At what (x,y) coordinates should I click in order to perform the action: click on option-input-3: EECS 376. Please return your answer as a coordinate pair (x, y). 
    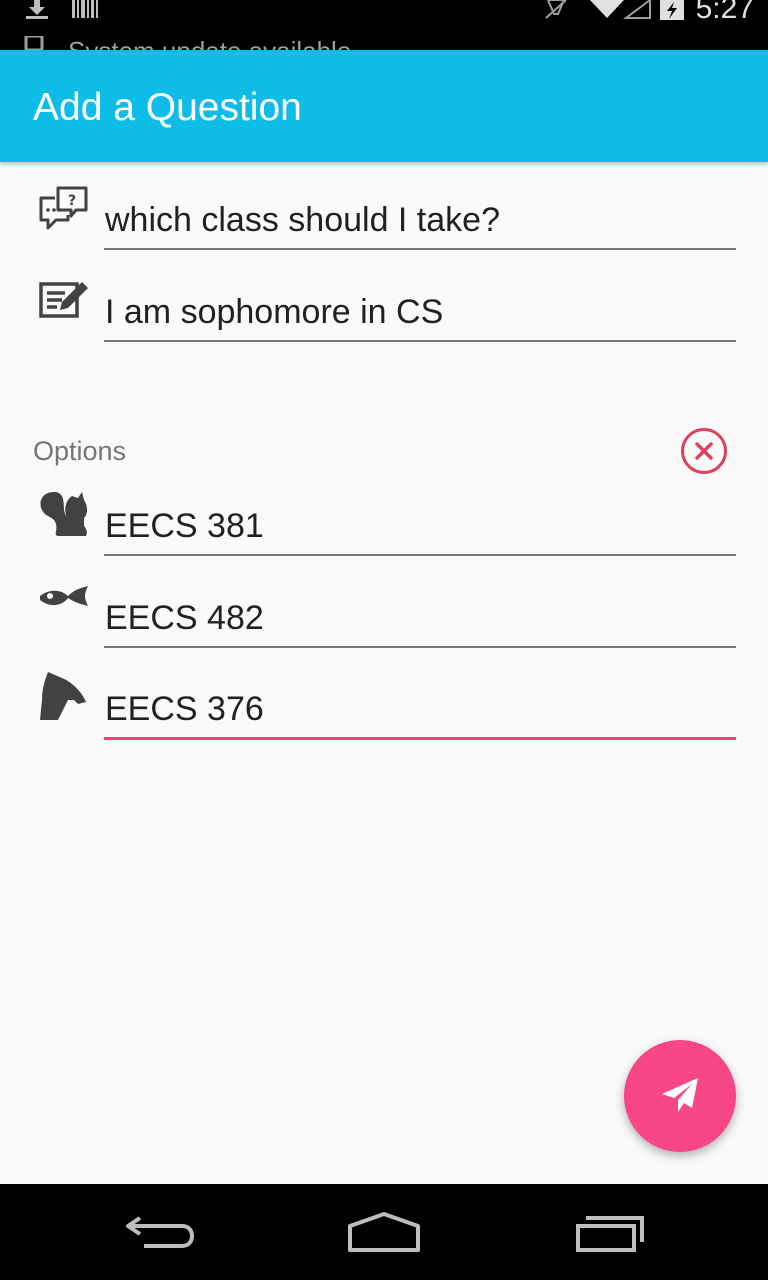
    Looking at the image, I should click on (420, 709).